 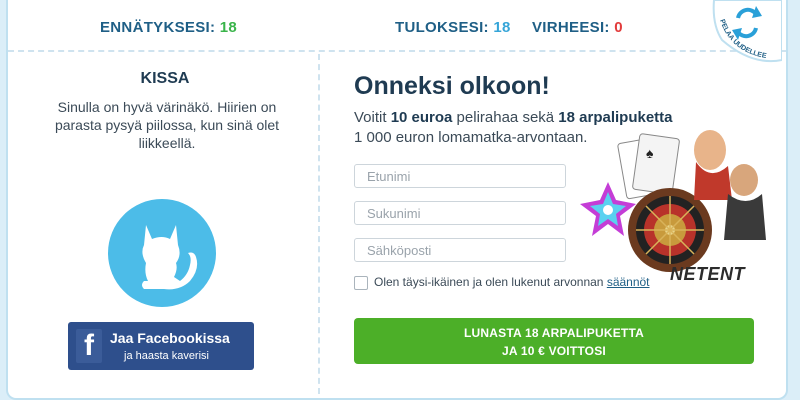 What do you see at coordinates (421, 117) in the screenshot?
I see `offer-amount: 10 euroa` at bounding box center [421, 117].